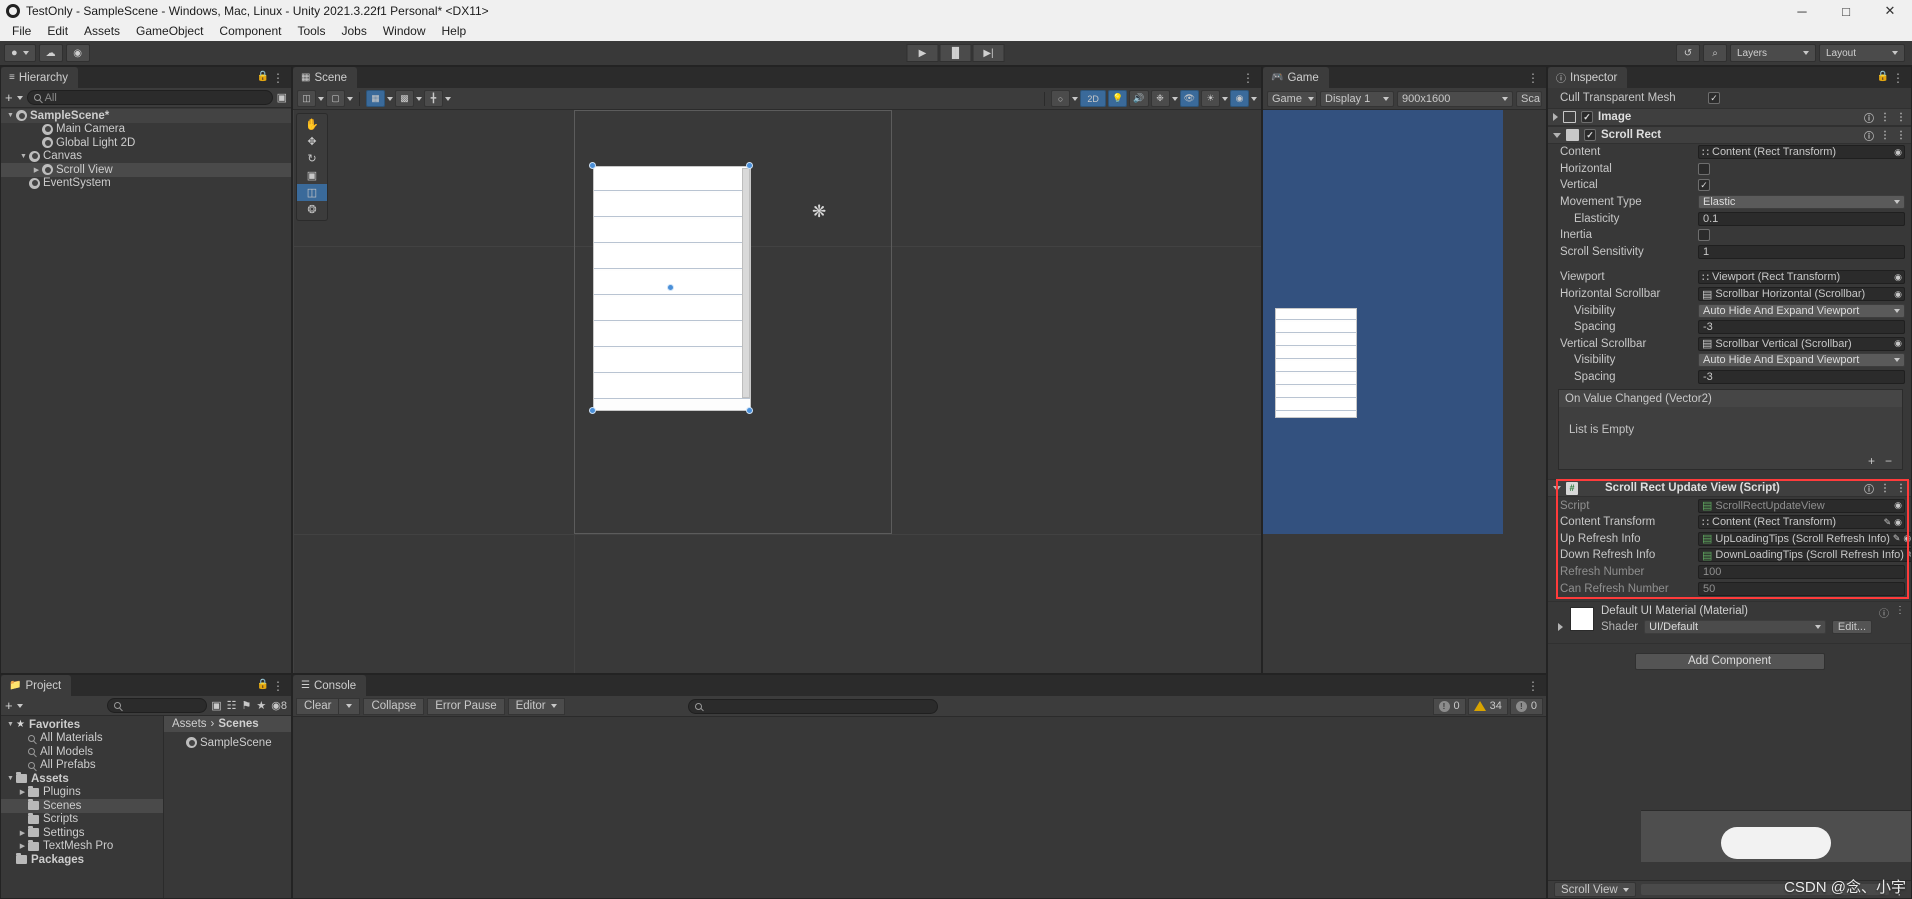 The width and height of the screenshot is (1912, 899). What do you see at coordinates (1357, 98) in the screenshot?
I see `display-dropdown: Display 1` at bounding box center [1357, 98].